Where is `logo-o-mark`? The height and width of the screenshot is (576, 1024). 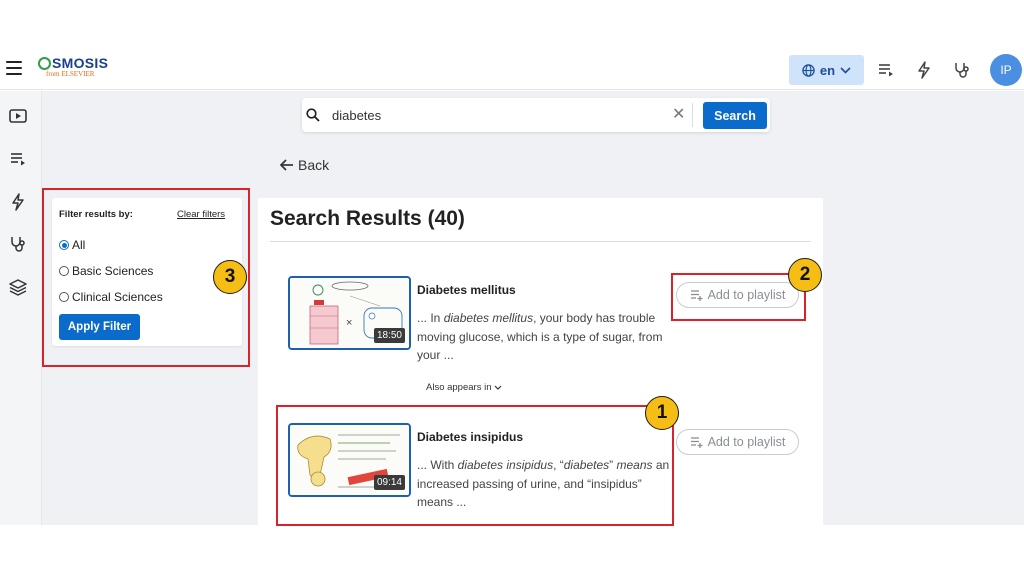 logo-o-mark is located at coordinates (44, 63).